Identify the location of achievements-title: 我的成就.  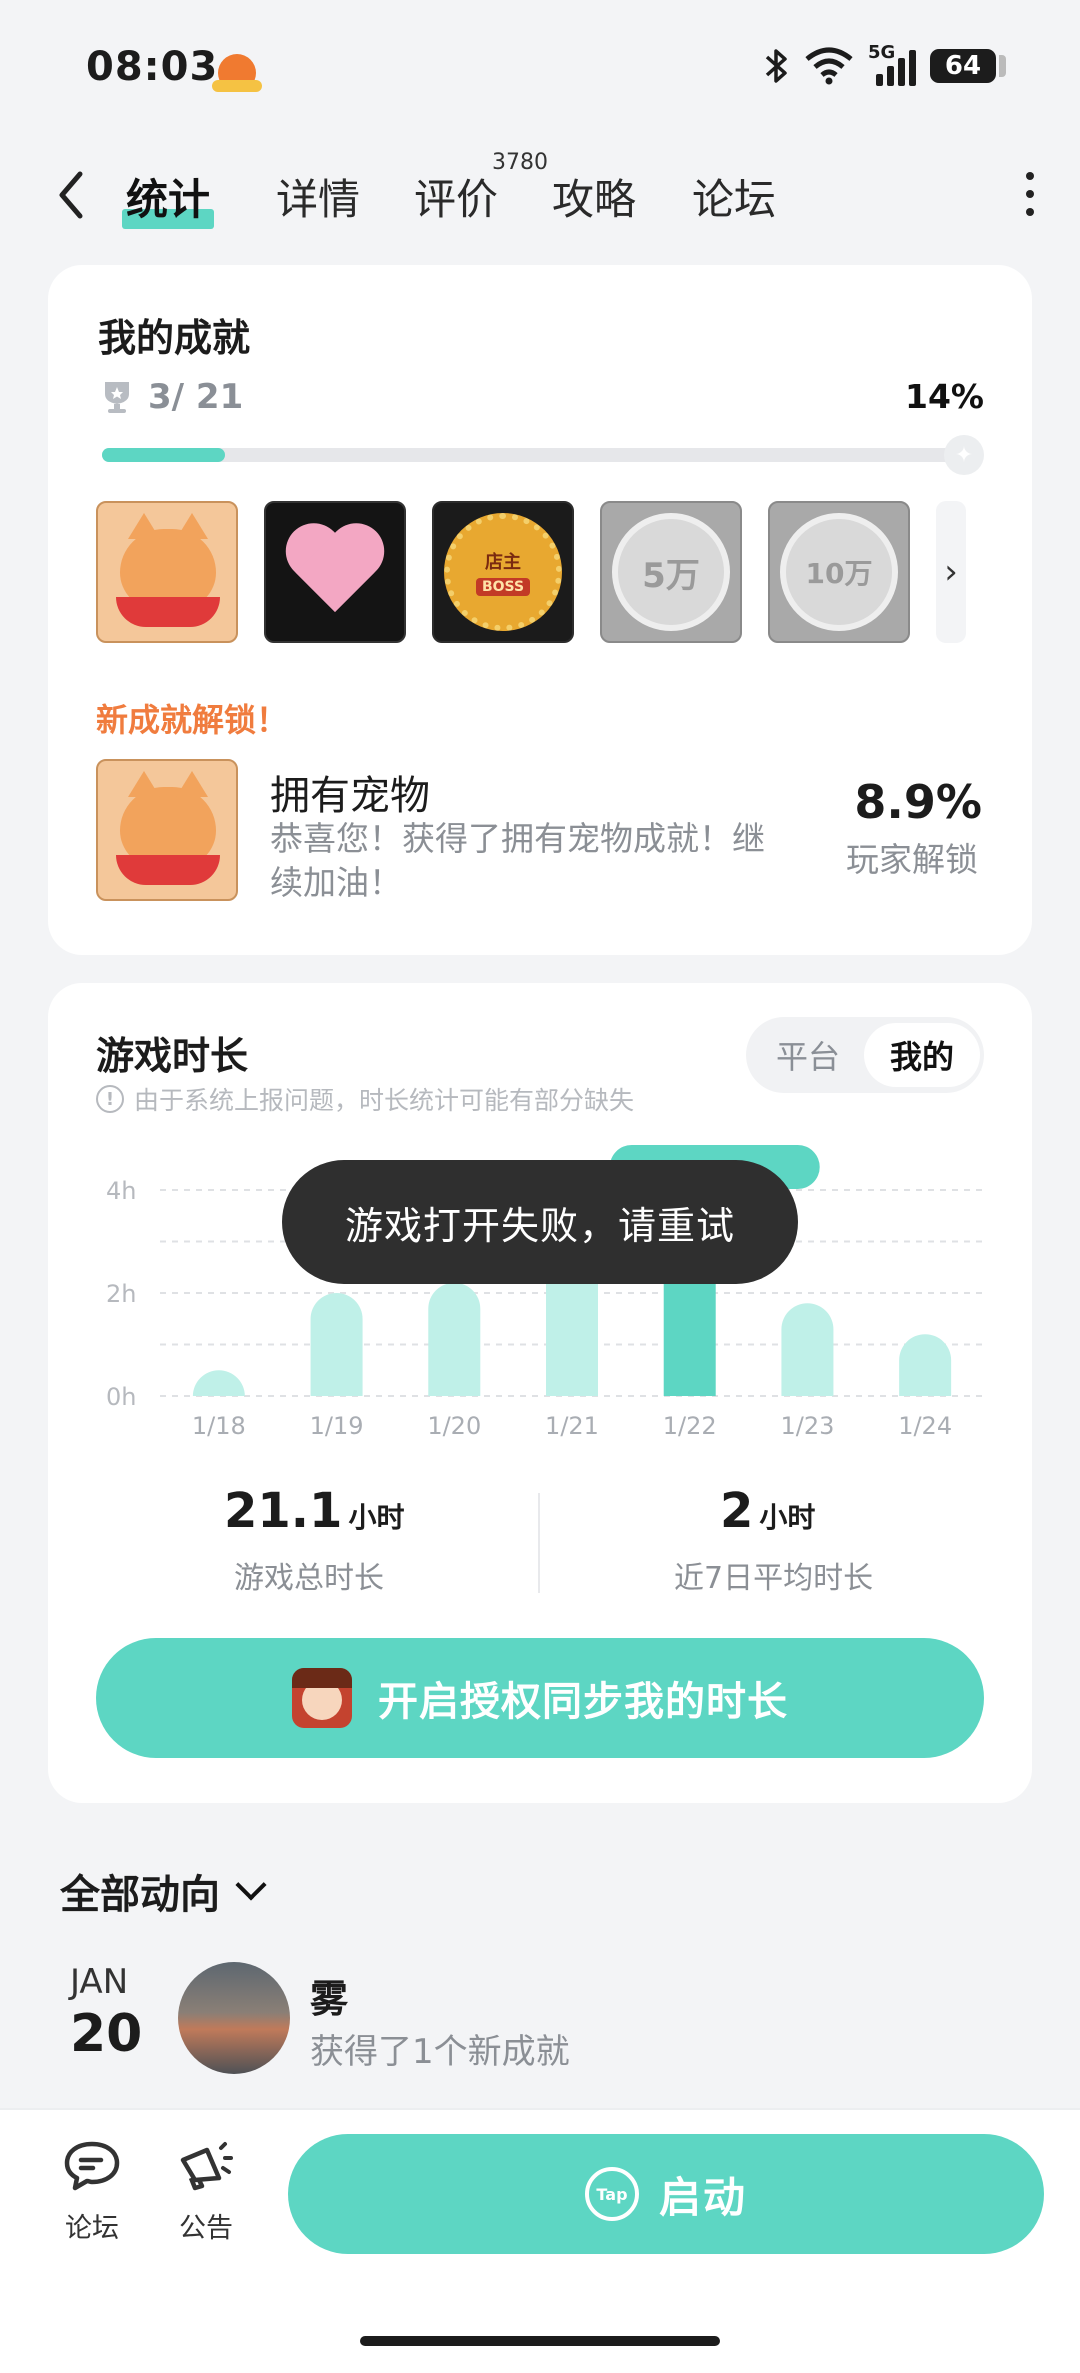
(174, 338).